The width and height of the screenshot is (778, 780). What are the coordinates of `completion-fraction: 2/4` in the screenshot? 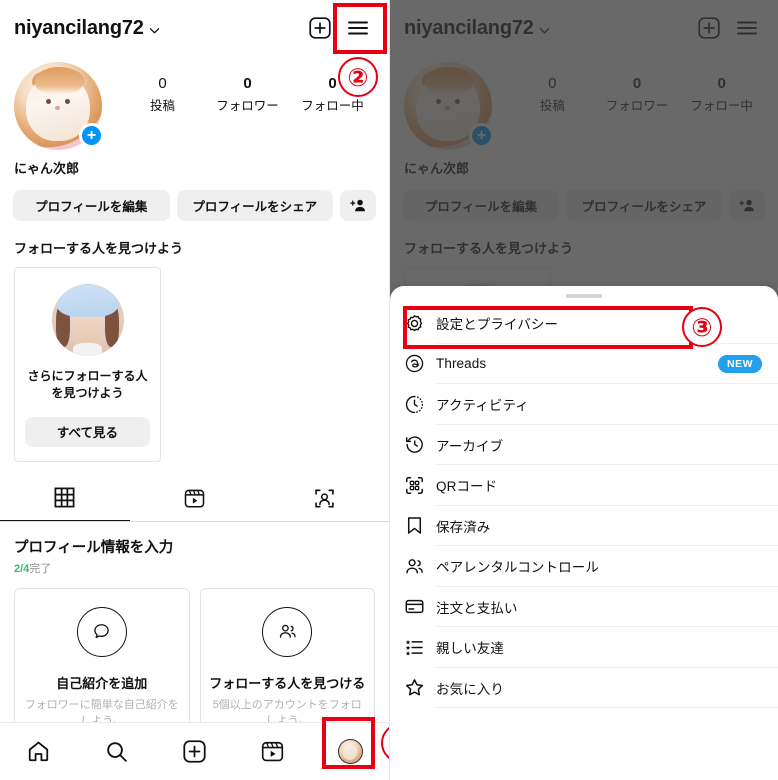 It's located at (22, 568).